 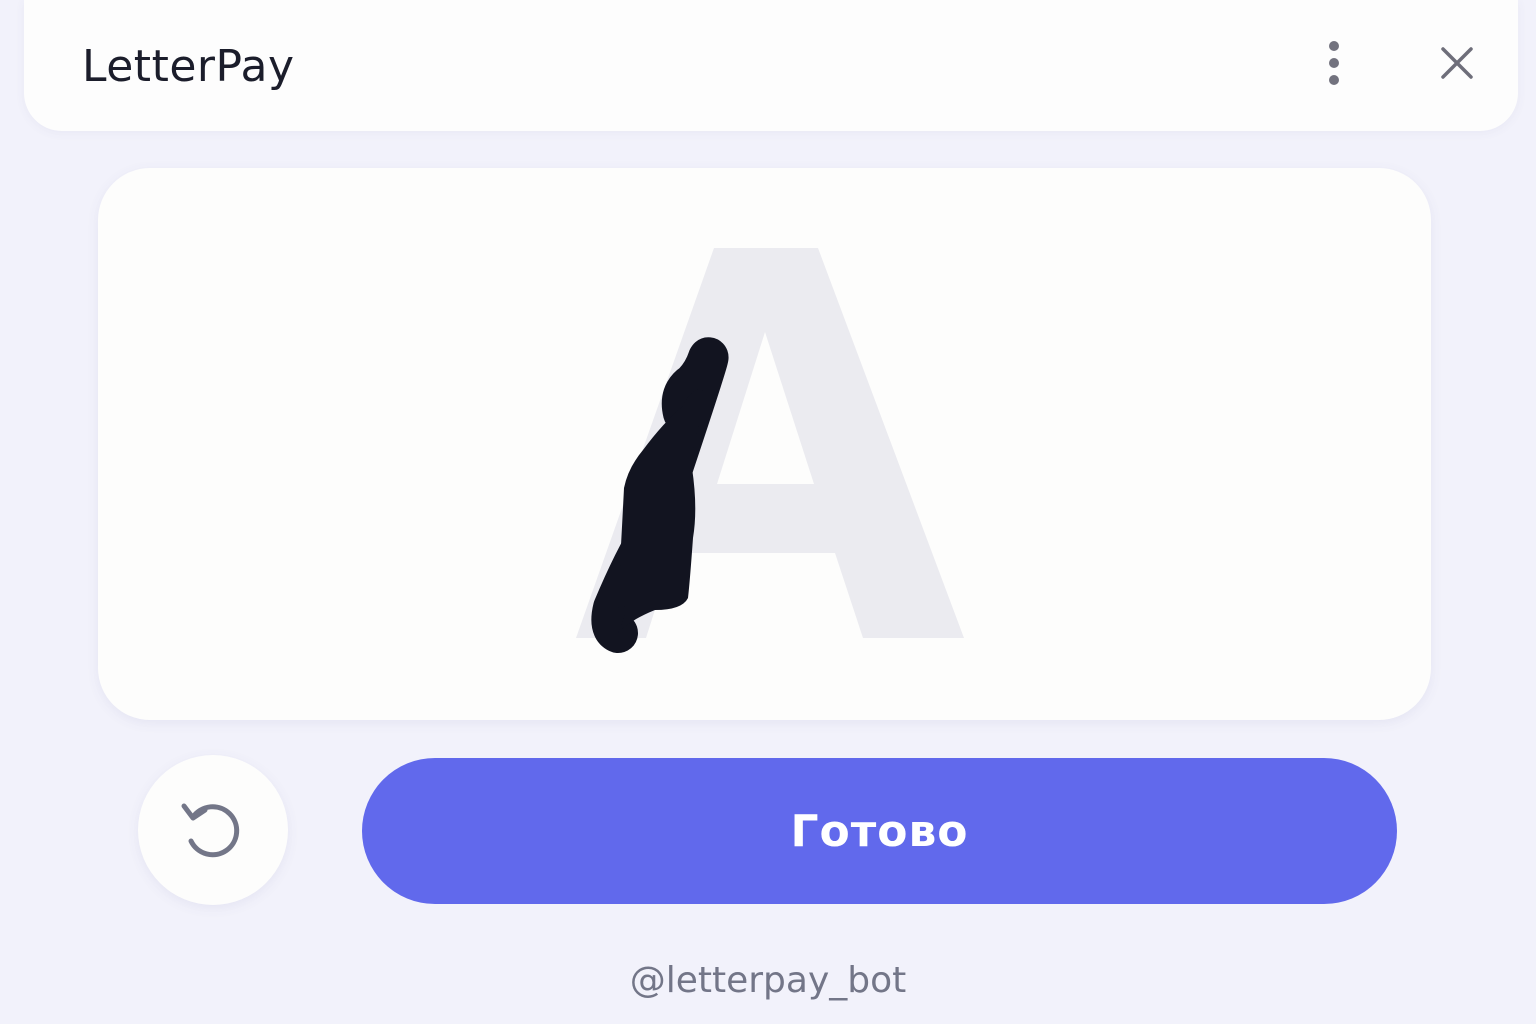 I want to click on more-vertical-icon, so click(x=1334, y=63).